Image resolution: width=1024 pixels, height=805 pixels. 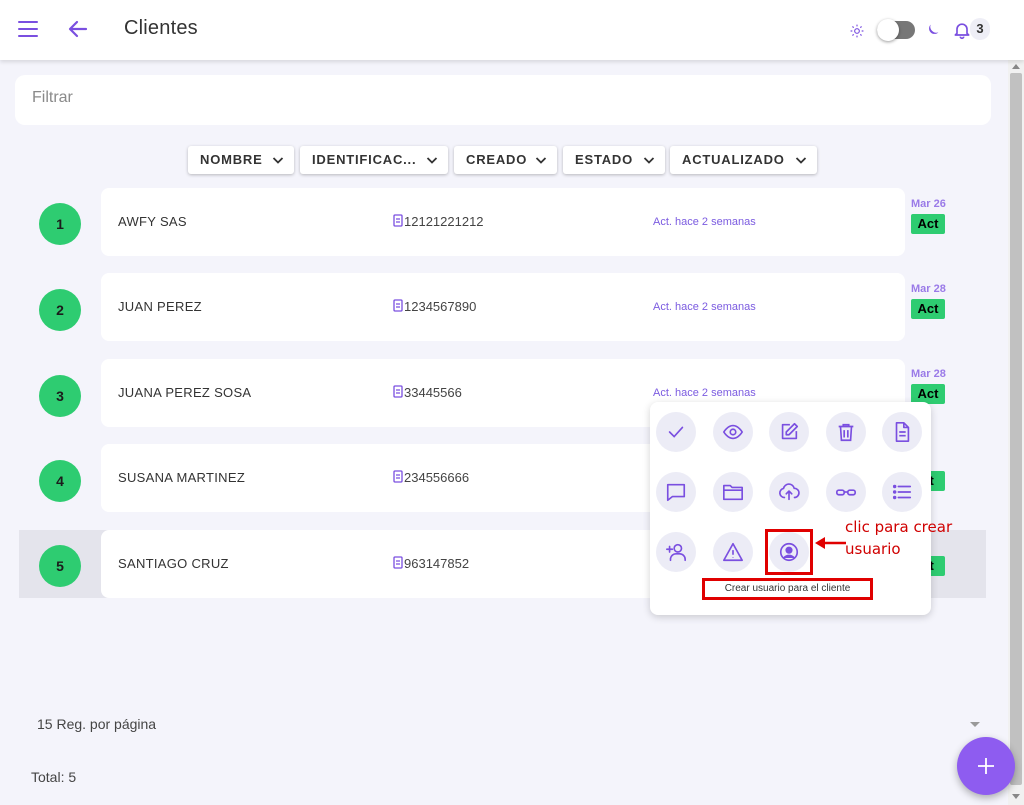 I want to click on scroll-up-arrow, so click(x=1016, y=66).